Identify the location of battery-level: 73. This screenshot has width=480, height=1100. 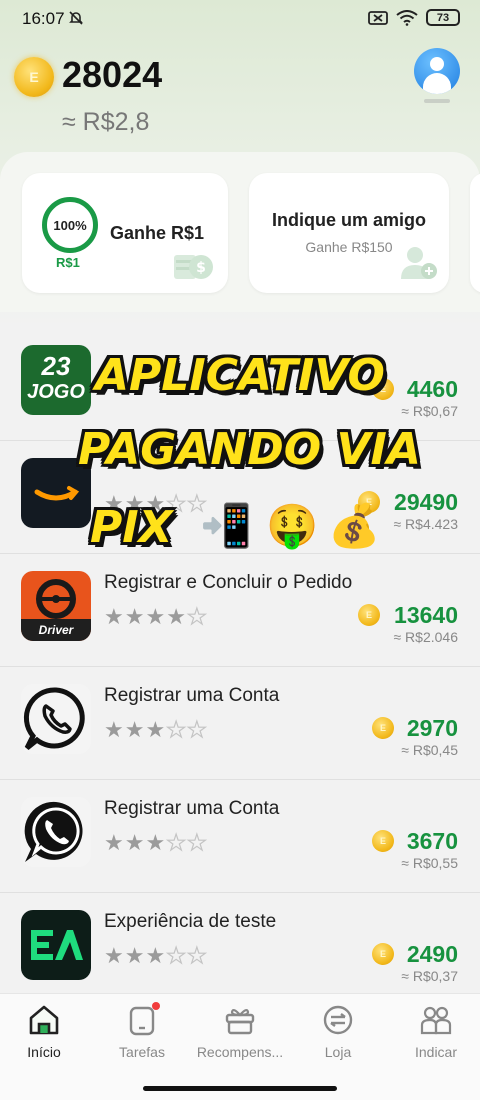
(443, 17).